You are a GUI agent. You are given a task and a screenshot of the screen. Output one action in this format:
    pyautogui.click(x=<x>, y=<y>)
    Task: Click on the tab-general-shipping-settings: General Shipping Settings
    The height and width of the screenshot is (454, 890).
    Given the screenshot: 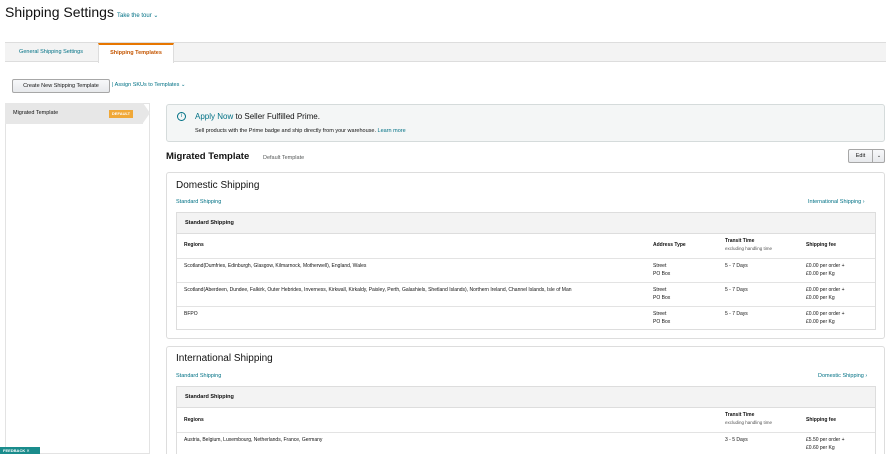 What is the action you would take?
    pyautogui.click(x=51, y=52)
    